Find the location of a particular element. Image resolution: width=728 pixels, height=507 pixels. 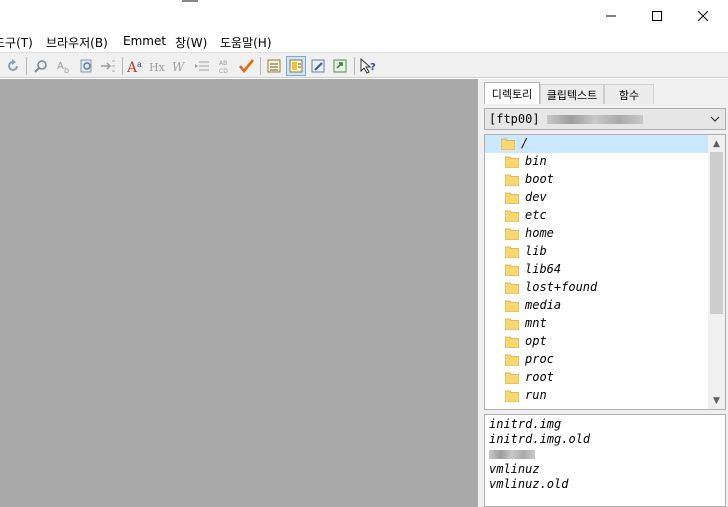

menu-window: 창(W) is located at coordinates (191, 42).